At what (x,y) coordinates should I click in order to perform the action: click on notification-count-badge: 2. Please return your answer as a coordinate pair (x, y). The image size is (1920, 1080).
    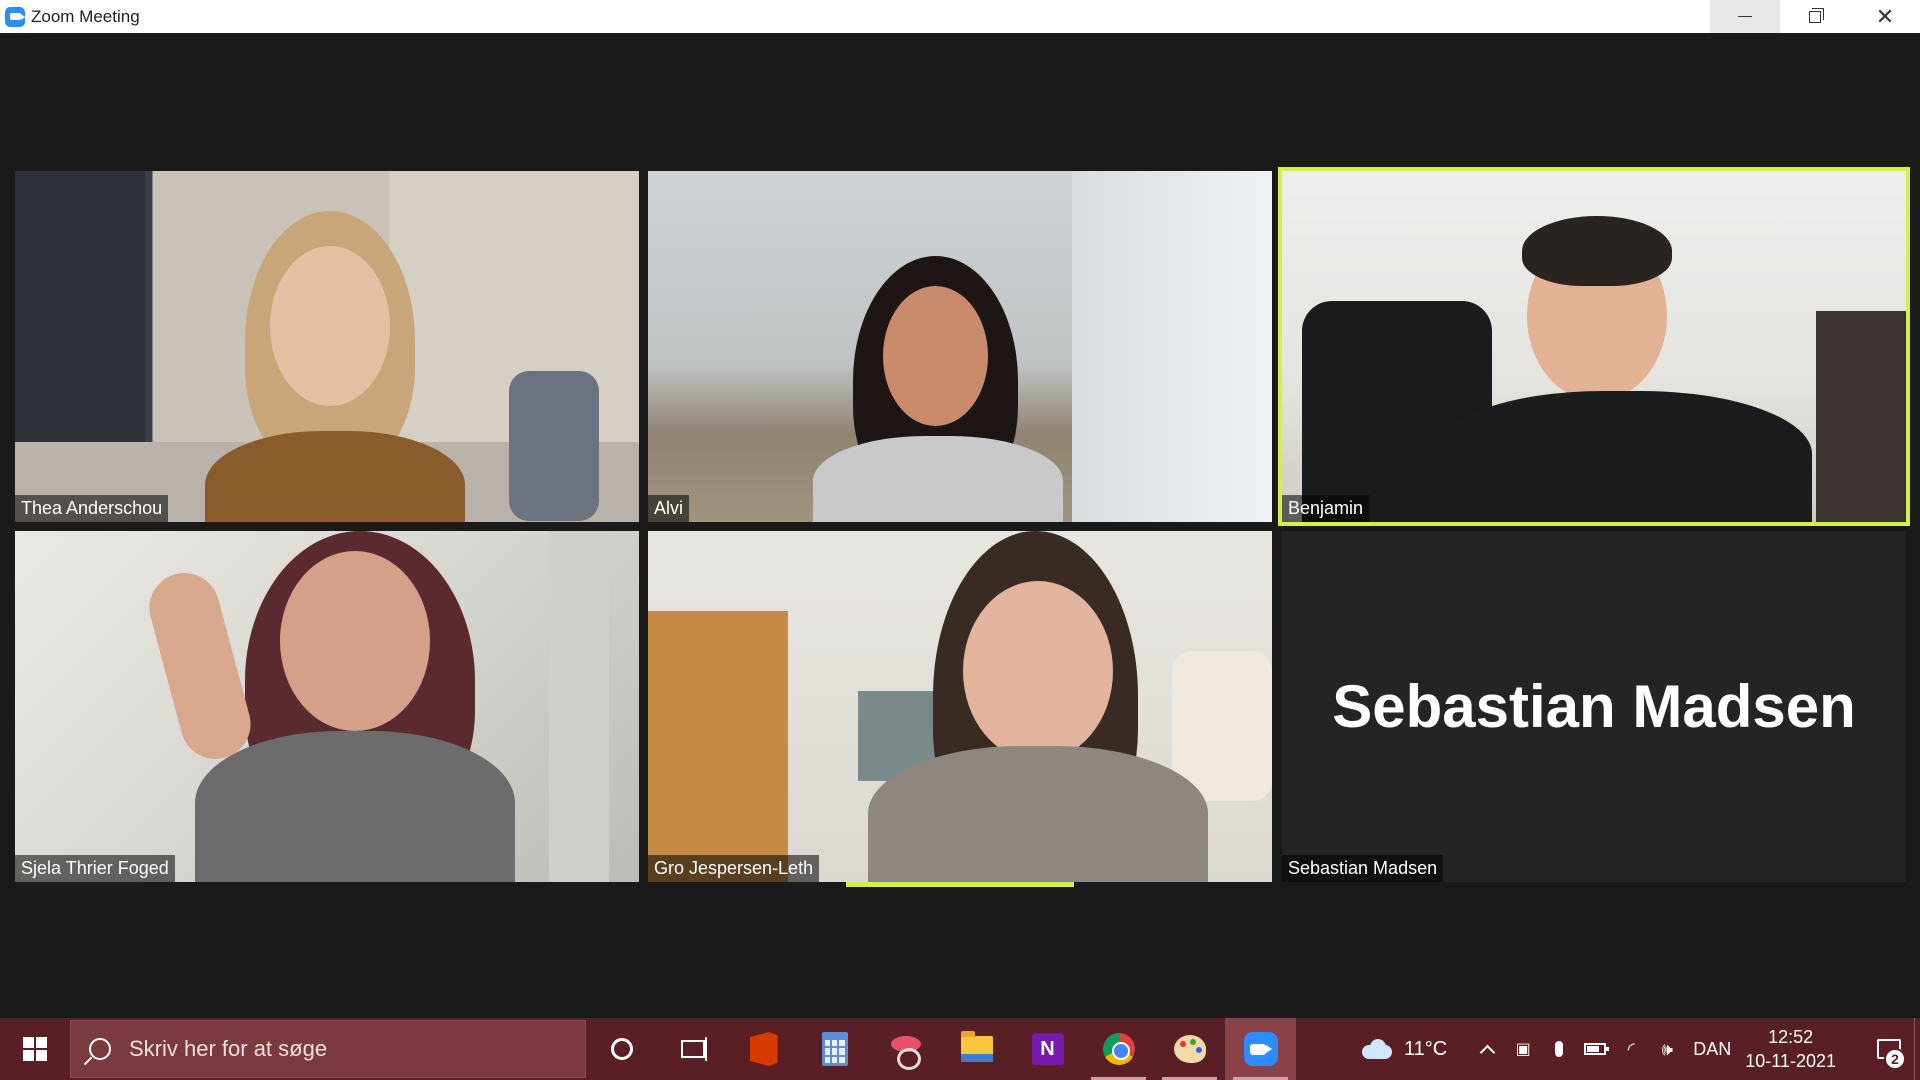
    Looking at the image, I should click on (1895, 1059).